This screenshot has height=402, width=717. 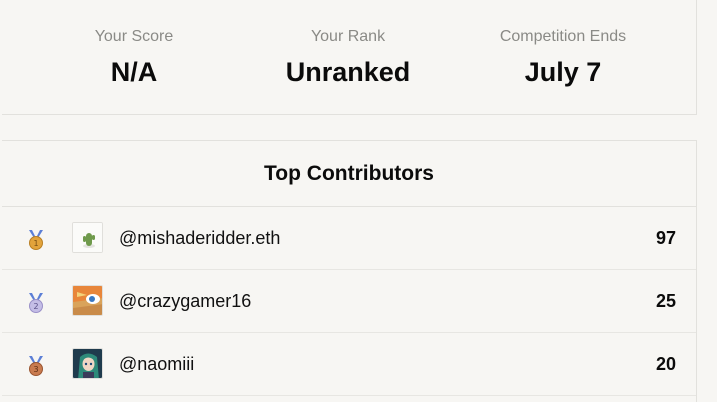 I want to click on silver-medal-icon: 2, so click(x=36, y=303).